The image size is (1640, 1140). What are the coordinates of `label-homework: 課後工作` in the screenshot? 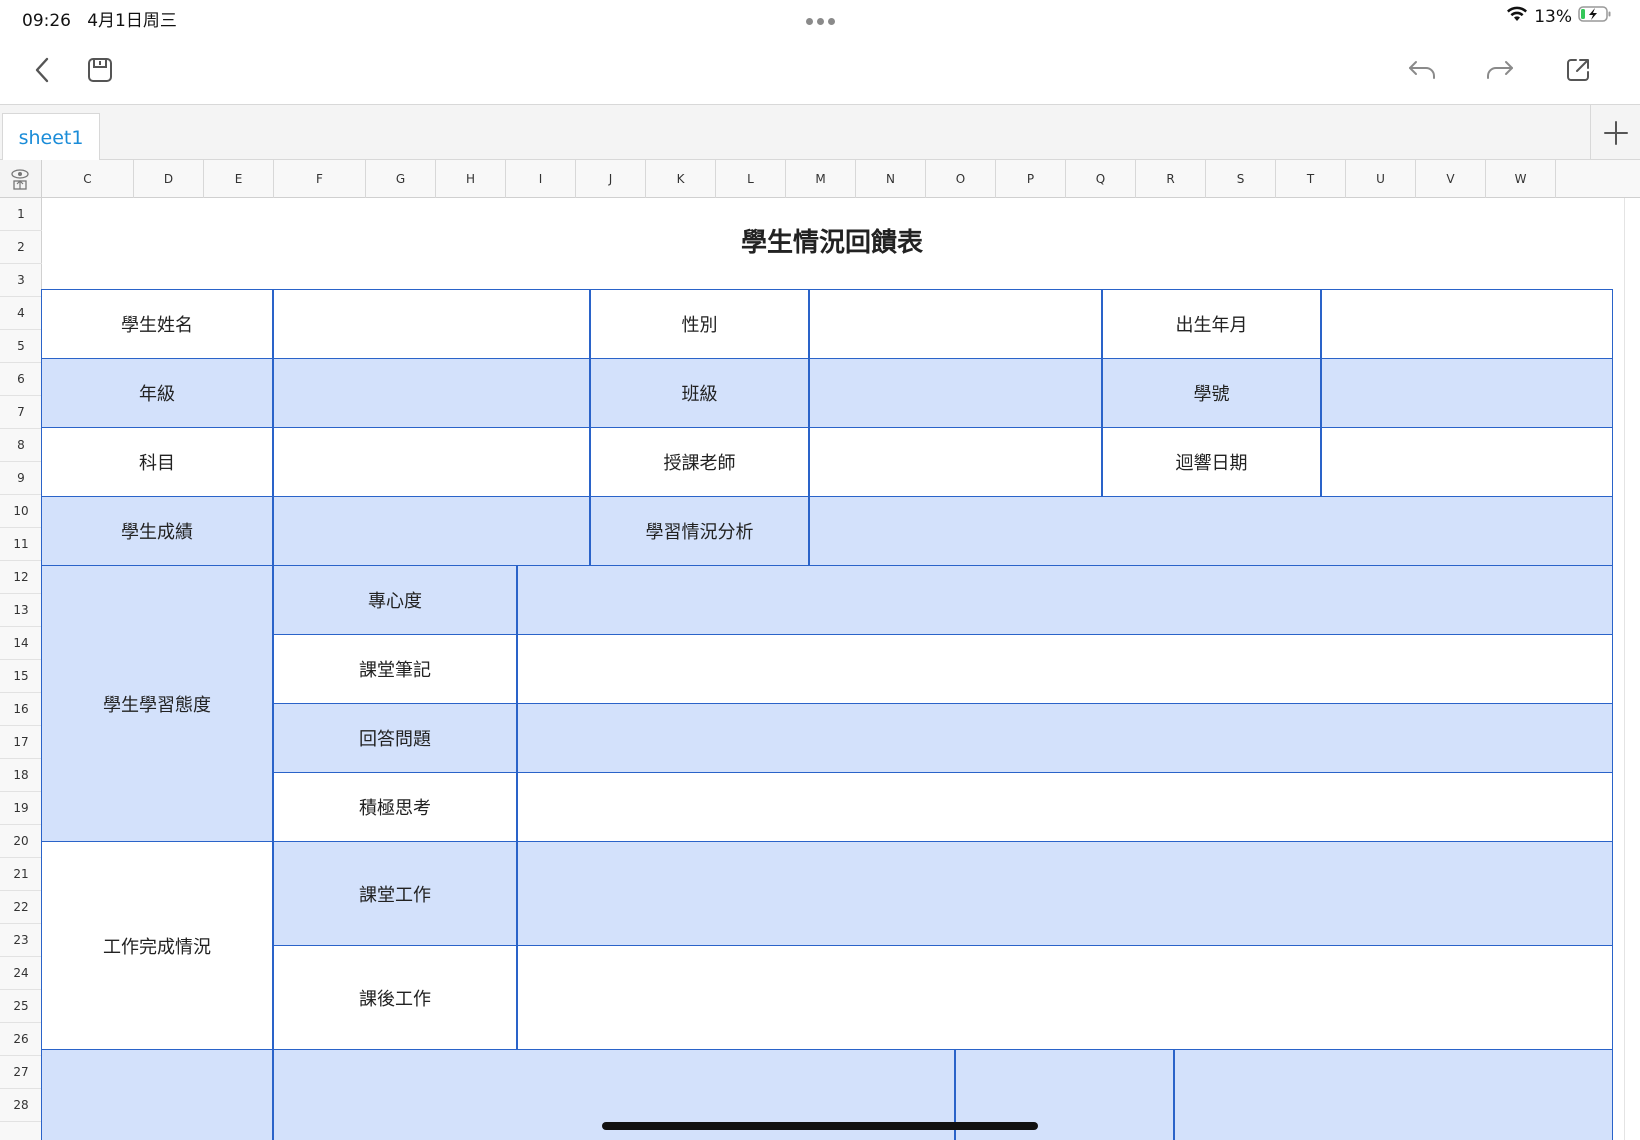 It's located at (395, 997).